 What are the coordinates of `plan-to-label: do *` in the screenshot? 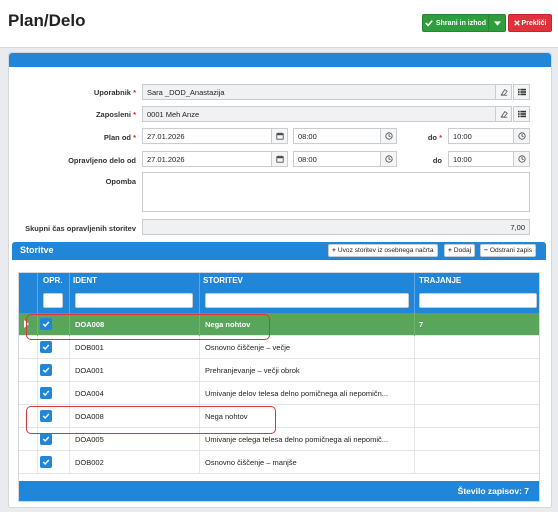 It's located at (434, 137).